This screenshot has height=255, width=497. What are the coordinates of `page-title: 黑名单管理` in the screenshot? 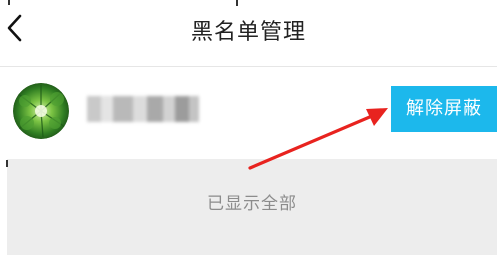 It's located at (248, 32).